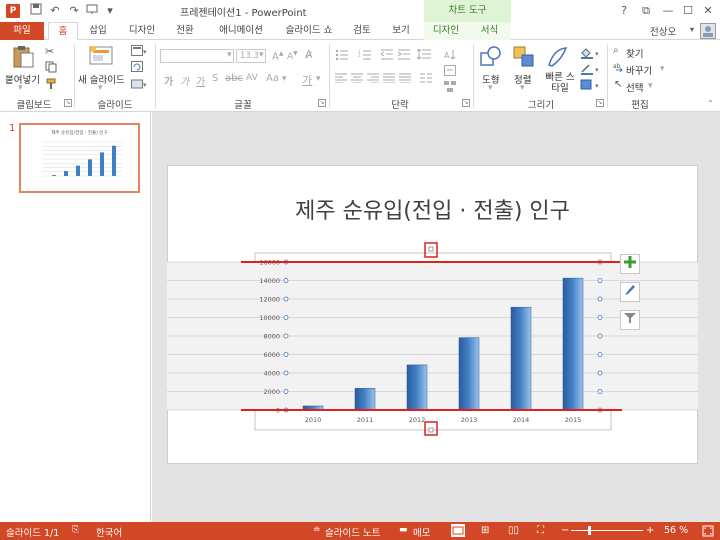 This screenshot has width=720, height=540. Describe the element at coordinates (51, 85) in the screenshot. I see `format-painter-icon` at that location.